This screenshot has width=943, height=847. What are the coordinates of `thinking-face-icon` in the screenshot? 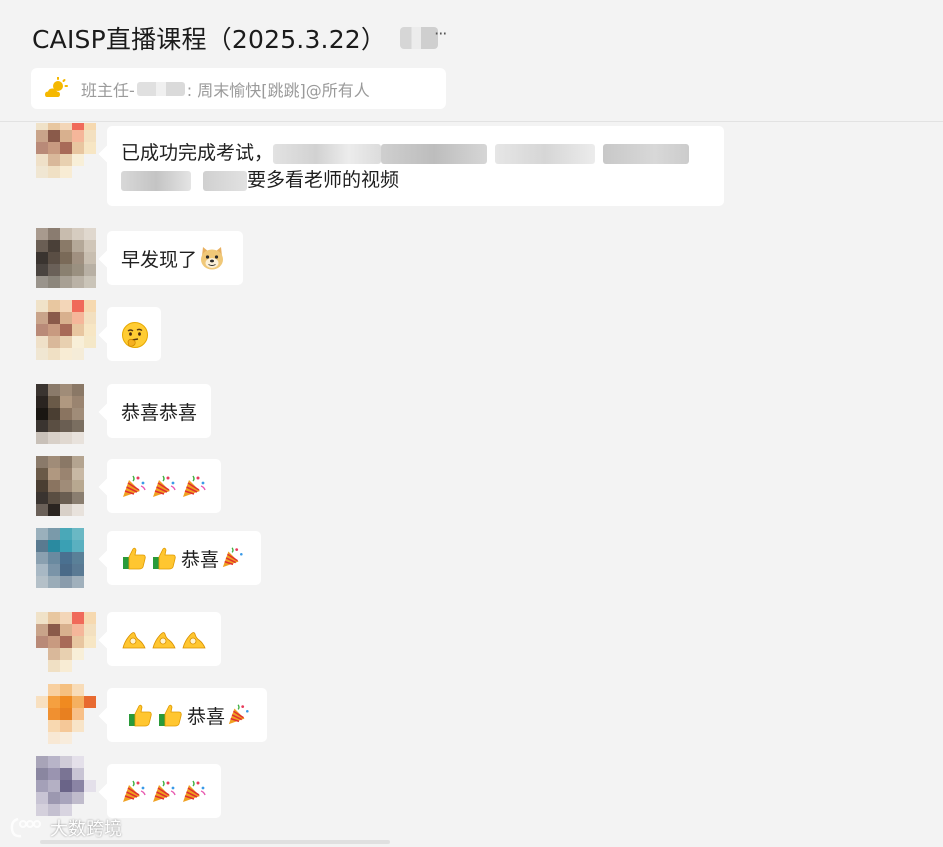 It's located at (134, 334).